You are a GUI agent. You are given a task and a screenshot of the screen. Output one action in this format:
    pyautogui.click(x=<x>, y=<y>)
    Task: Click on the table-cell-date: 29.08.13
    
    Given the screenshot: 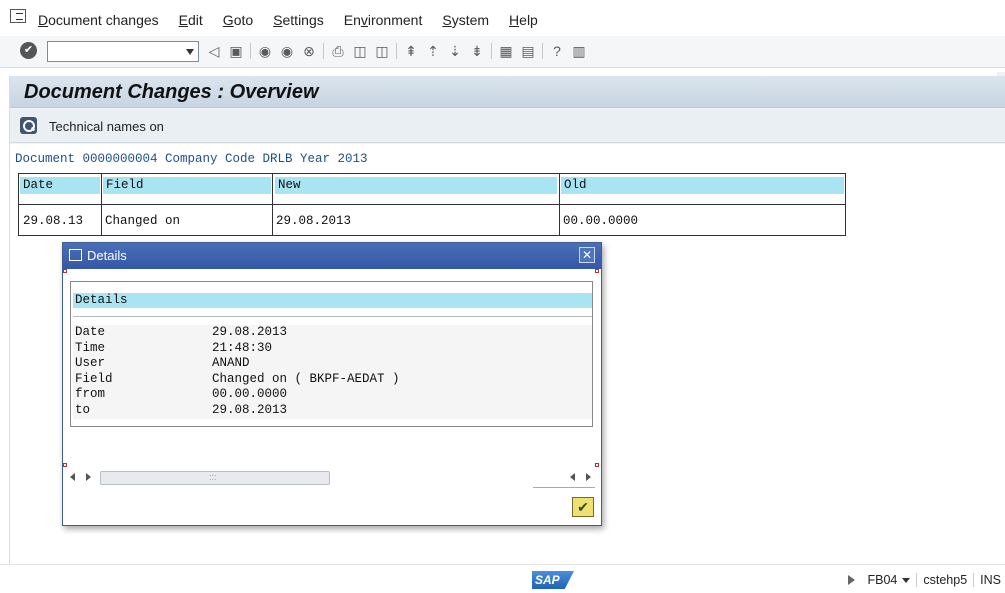 What is the action you would take?
    pyautogui.click(x=60, y=221)
    